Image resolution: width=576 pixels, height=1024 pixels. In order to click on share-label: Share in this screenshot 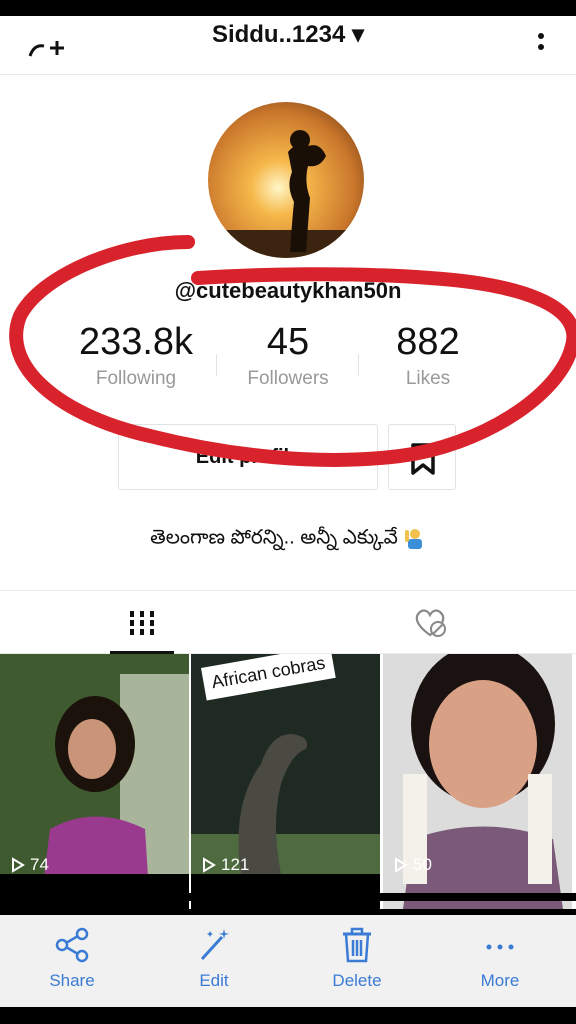, I will do `click(72, 980)`.